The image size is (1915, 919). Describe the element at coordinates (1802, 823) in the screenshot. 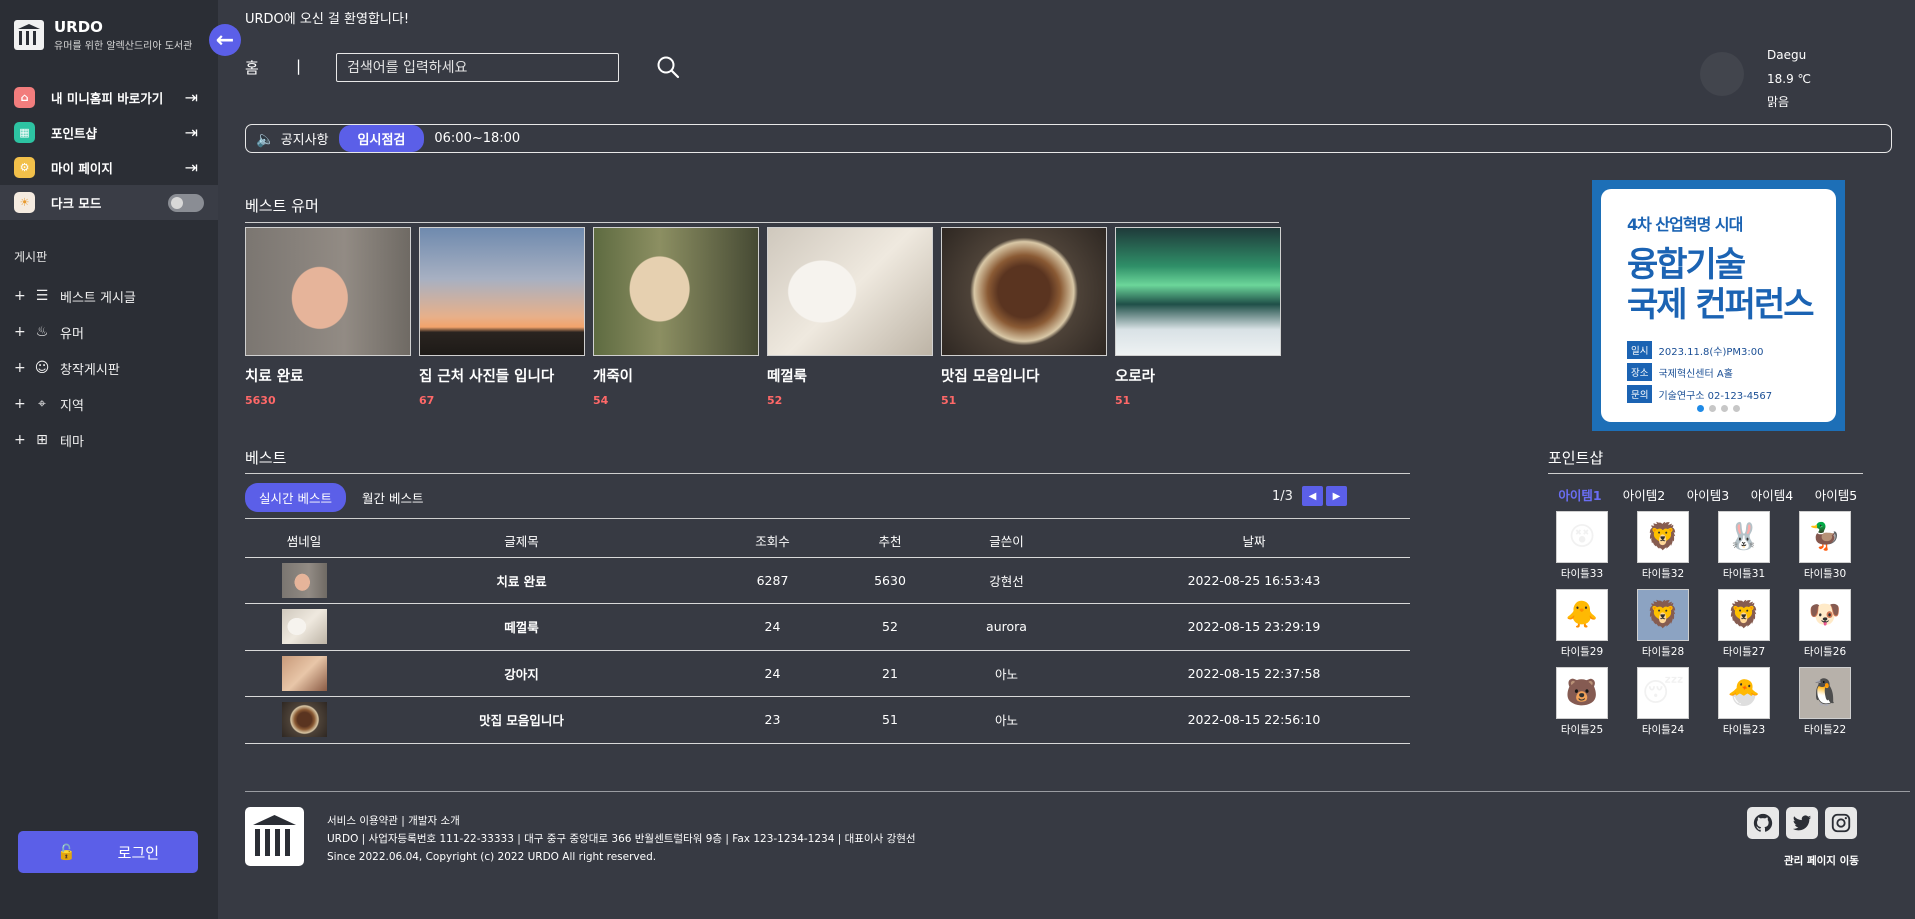

I see `twitter-icon` at that location.